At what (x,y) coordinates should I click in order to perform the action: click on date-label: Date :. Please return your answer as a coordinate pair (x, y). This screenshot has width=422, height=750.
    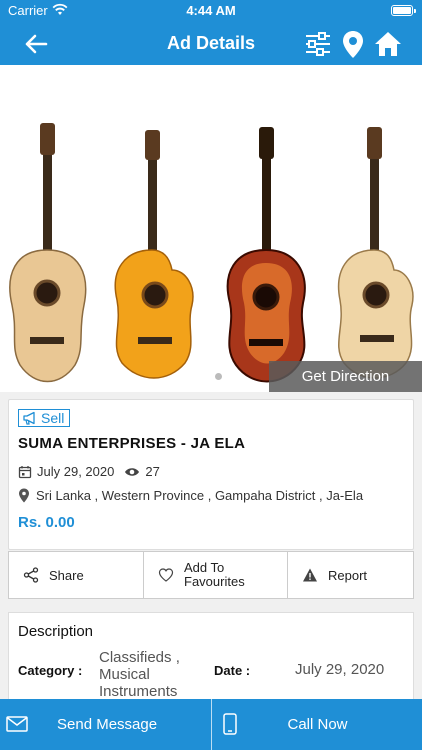
    Looking at the image, I should click on (232, 670).